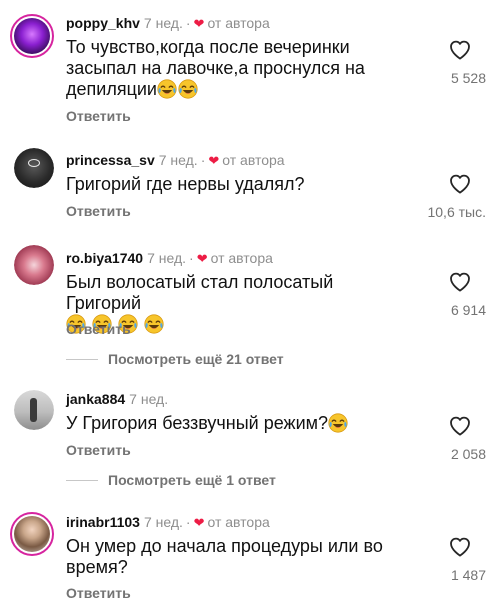 This screenshot has width=500, height=605. I want to click on view-more-replies-button: Посмотреть ещё 21 ответ, so click(175, 359).